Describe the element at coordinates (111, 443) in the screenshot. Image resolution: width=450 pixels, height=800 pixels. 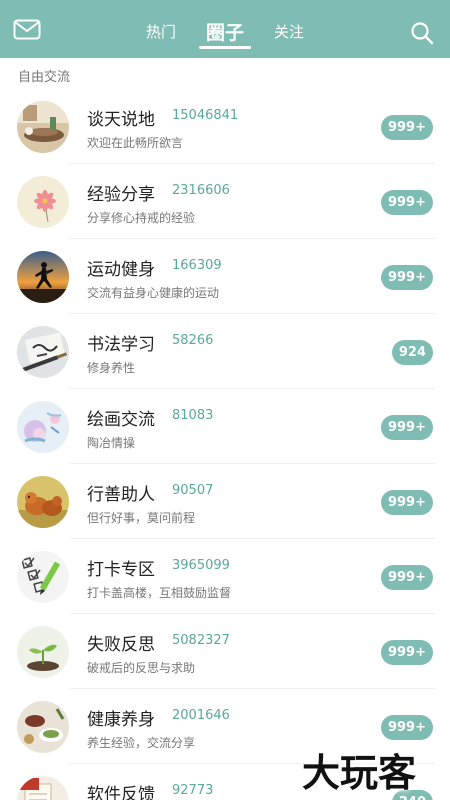
I see `circle-description: 陶冶情操` at that location.